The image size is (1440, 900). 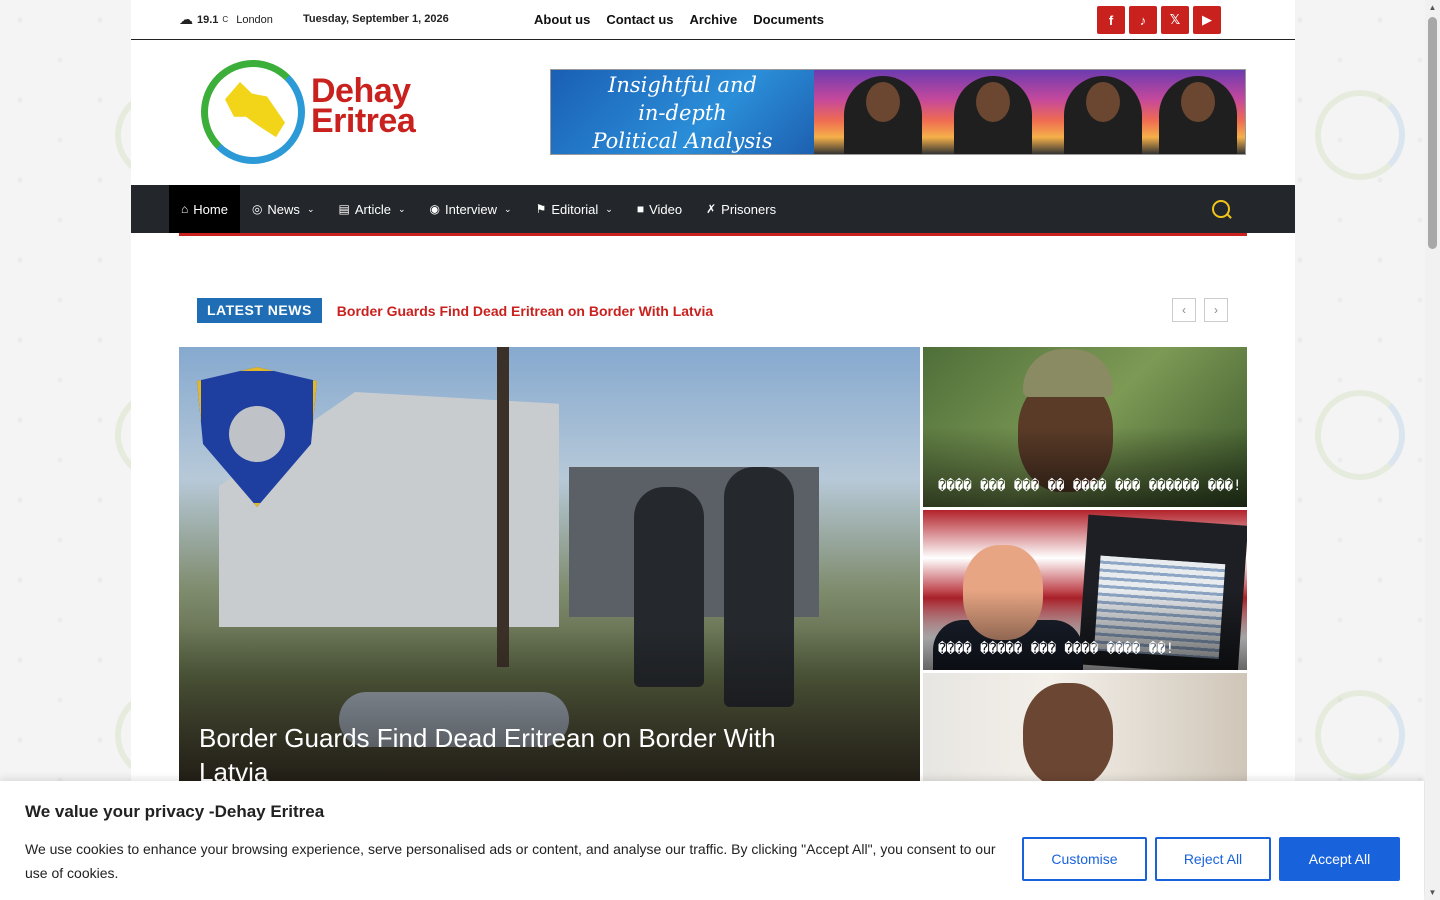 What do you see at coordinates (1068, 373) in the screenshot?
I see `post-image-cap` at bounding box center [1068, 373].